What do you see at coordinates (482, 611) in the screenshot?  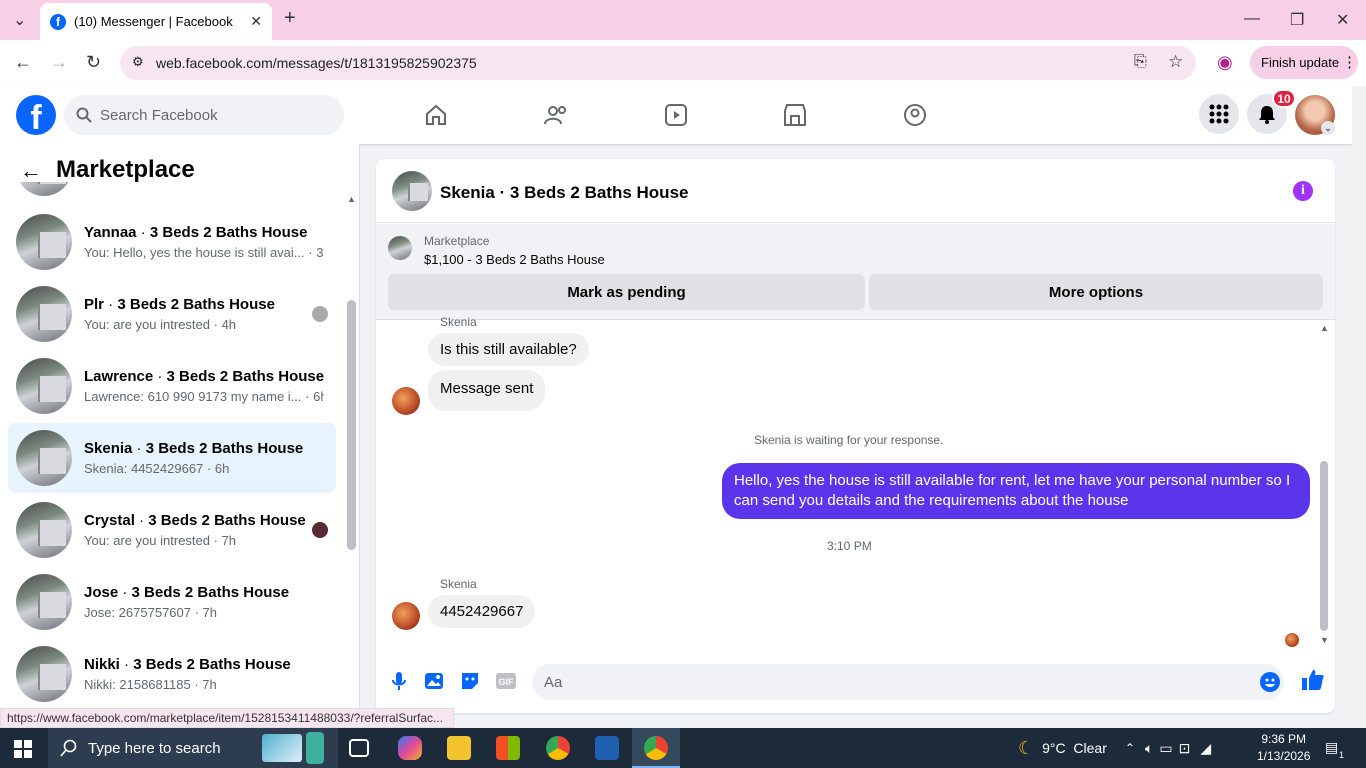 I see `incoming-message: 4452429667` at bounding box center [482, 611].